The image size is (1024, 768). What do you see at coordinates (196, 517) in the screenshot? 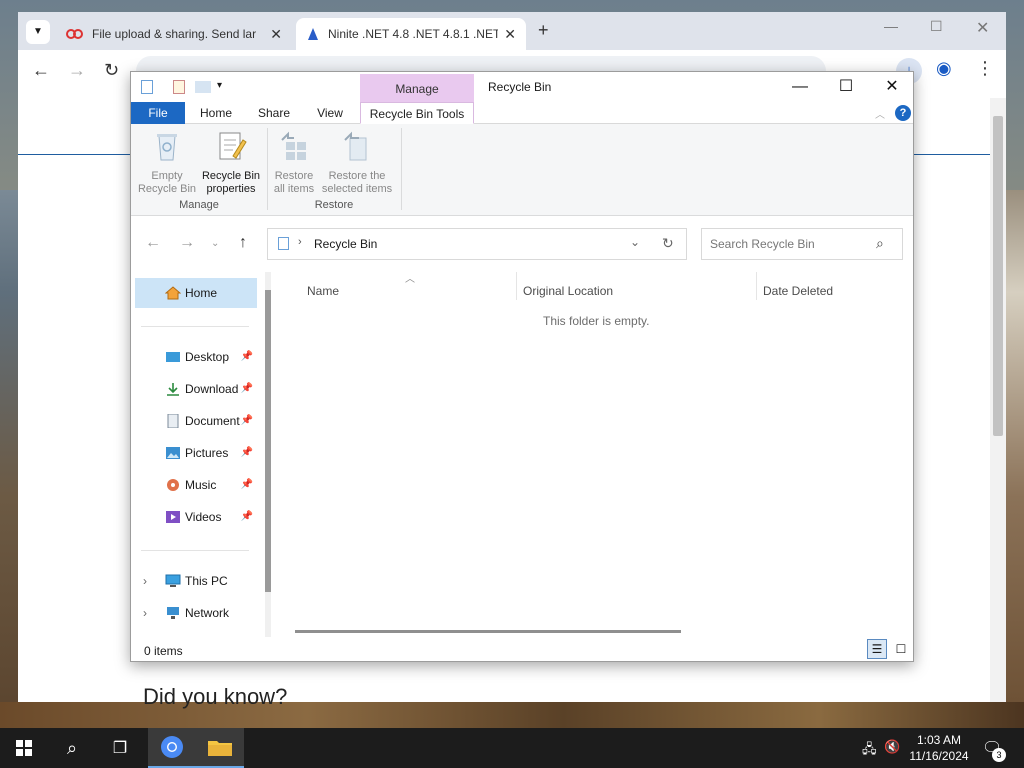
I see `nav-item-videos: Videos 📌` at bounding box center [196, 517].